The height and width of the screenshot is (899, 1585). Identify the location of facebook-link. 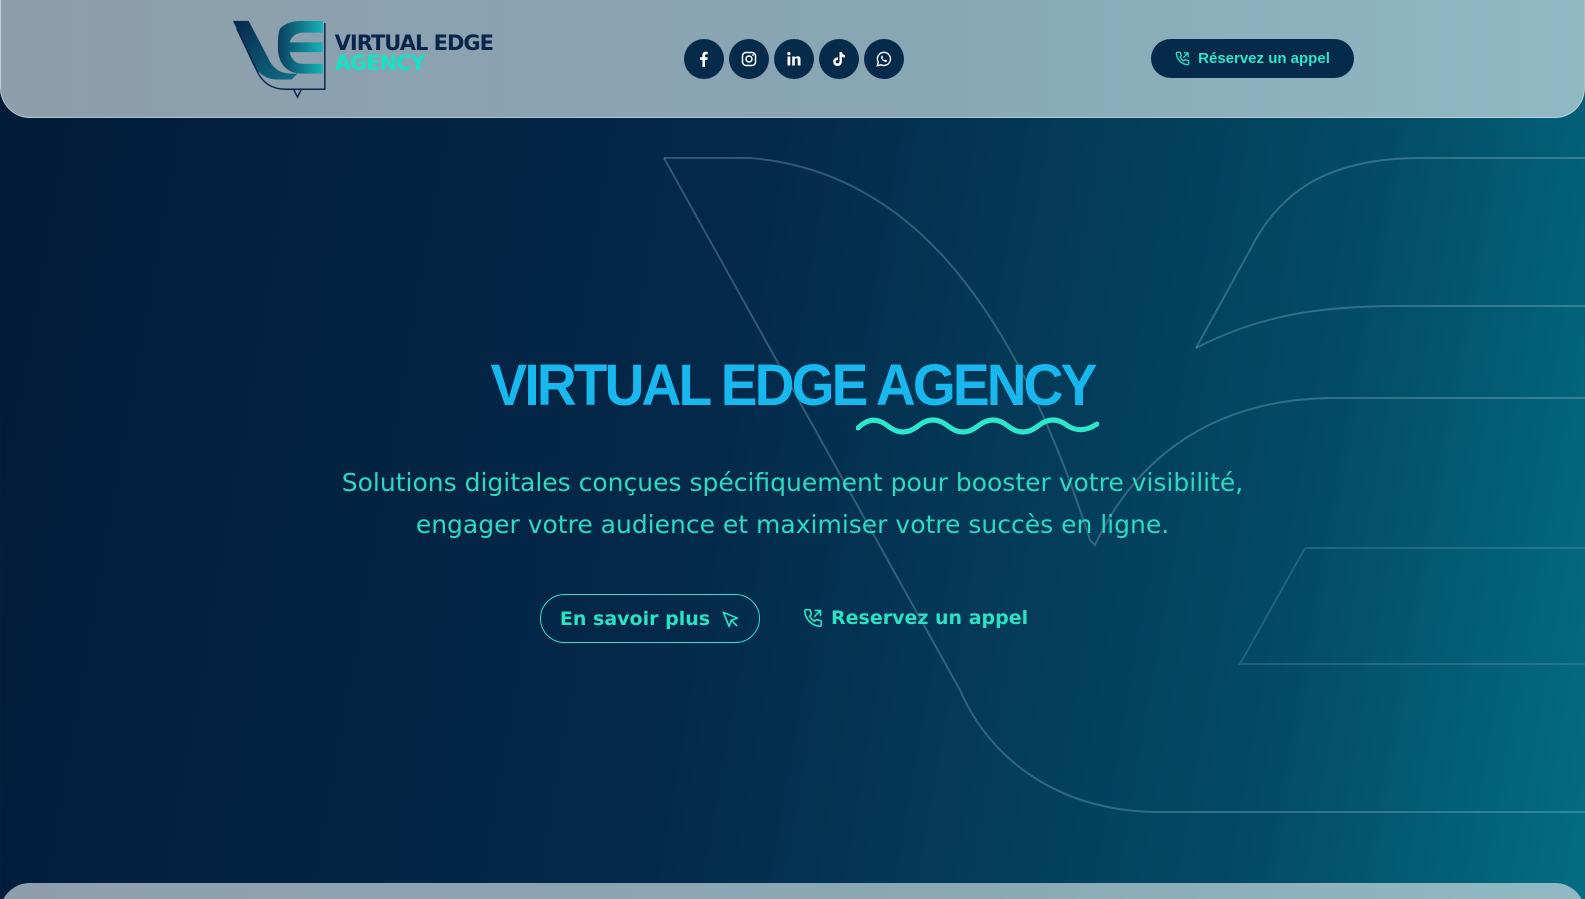
(704, 59).